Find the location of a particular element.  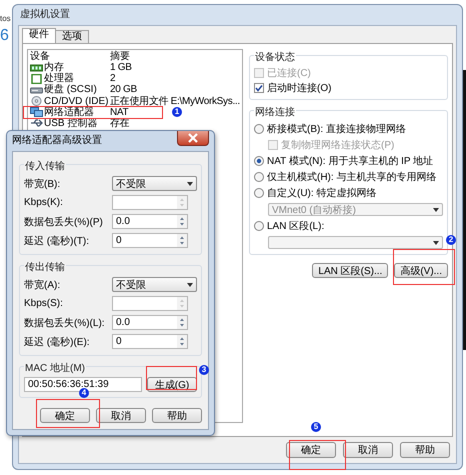

field-label: 带宽(A): is located at coordinates (43, 285).